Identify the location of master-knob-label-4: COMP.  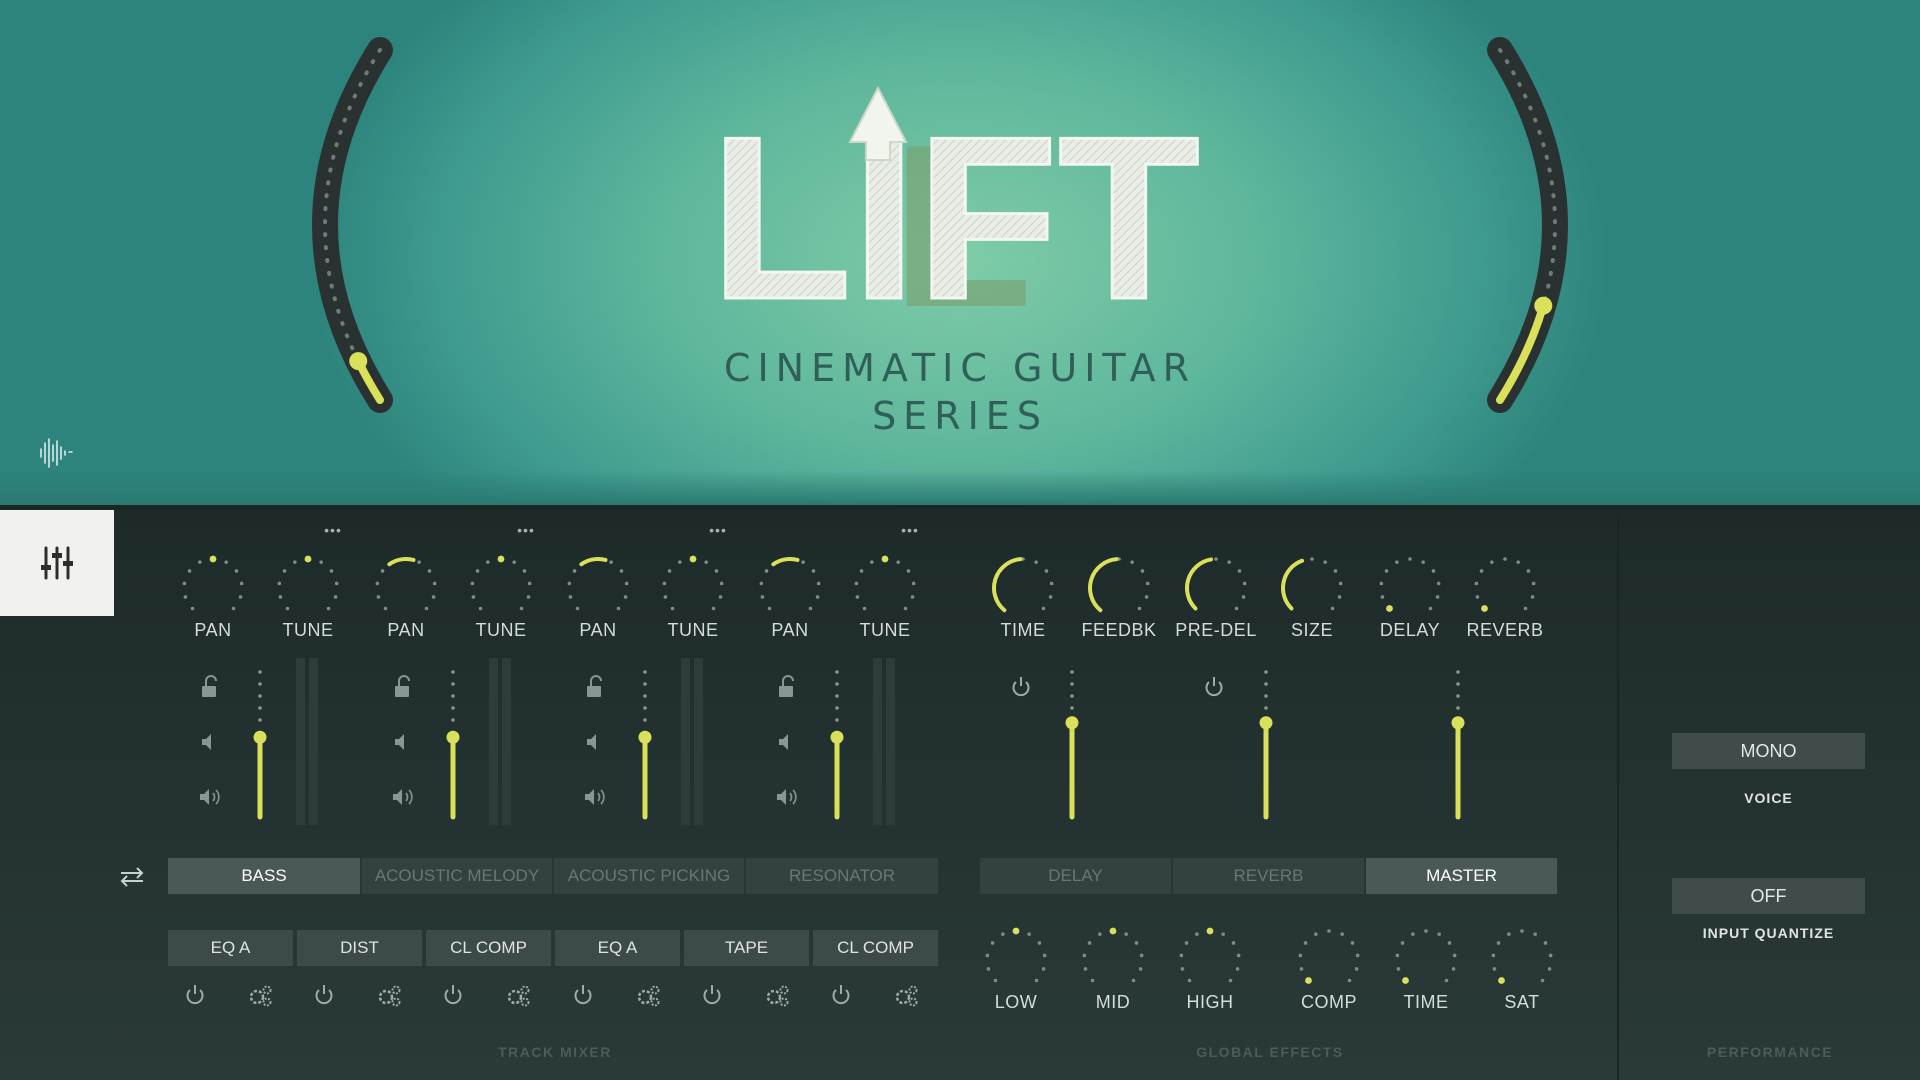
(1329, 1002).